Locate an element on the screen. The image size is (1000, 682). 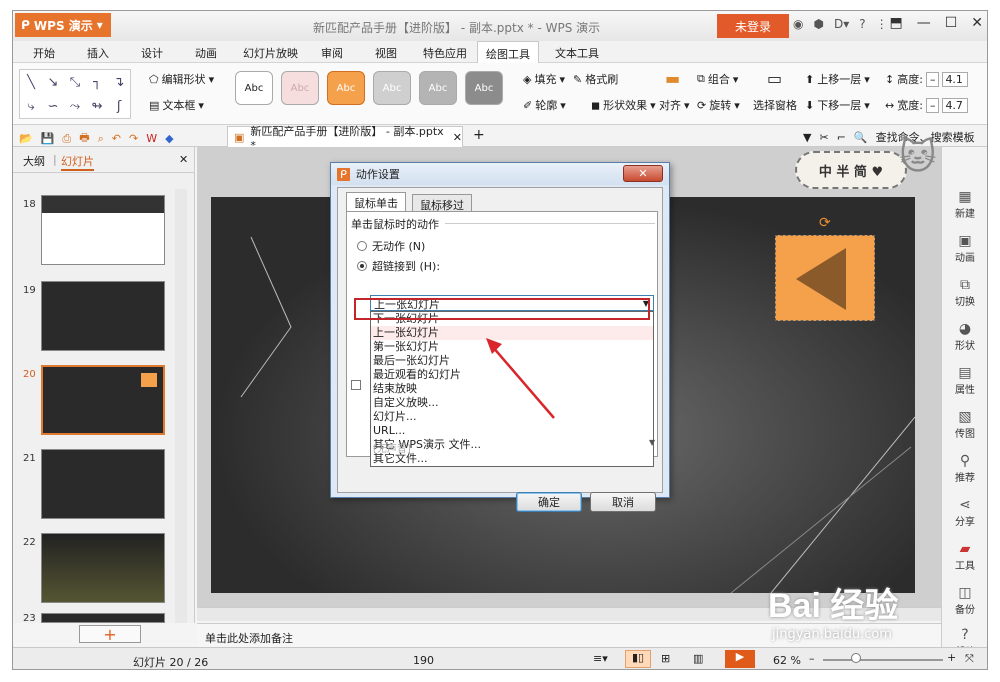
undo-icon: ↶ is located at coordinates (116, 138).